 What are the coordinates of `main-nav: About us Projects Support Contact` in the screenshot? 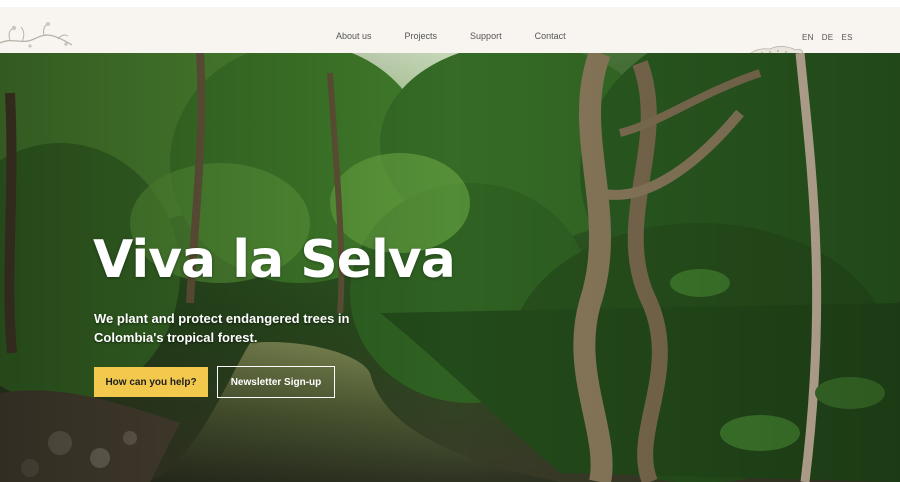 It's located at (451, 36).